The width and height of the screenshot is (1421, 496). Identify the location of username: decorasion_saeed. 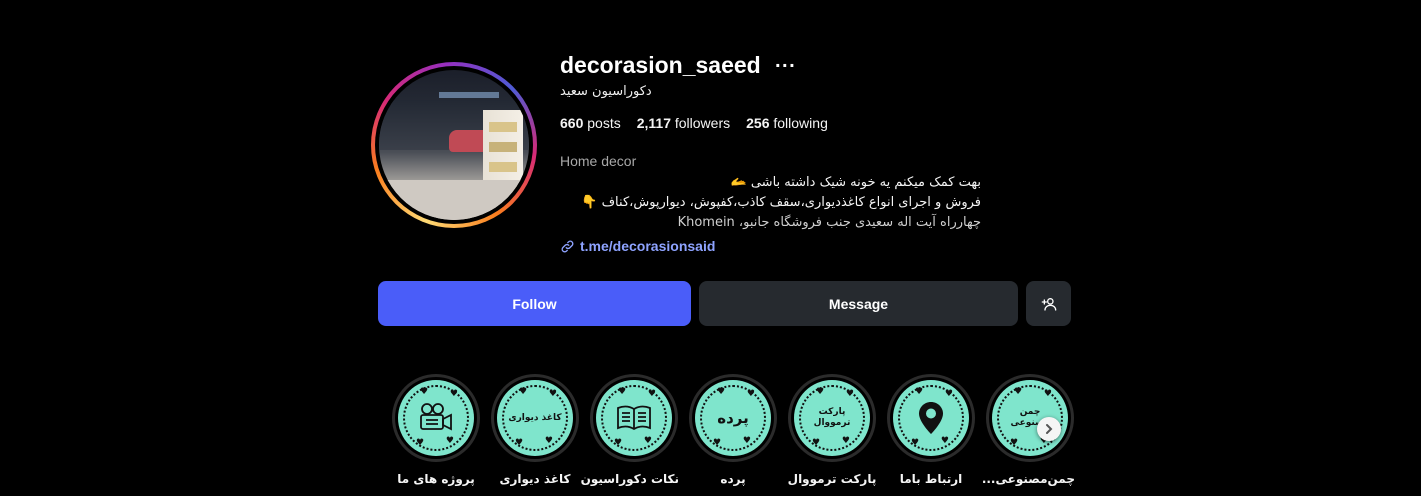
(660, 64).